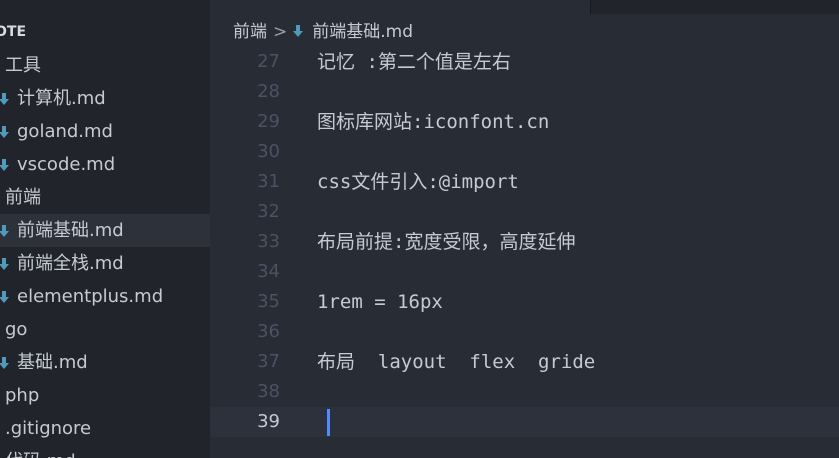 The image size is (839, 458). I want to click on tree-item-label: goland.md, so click(65, 131).